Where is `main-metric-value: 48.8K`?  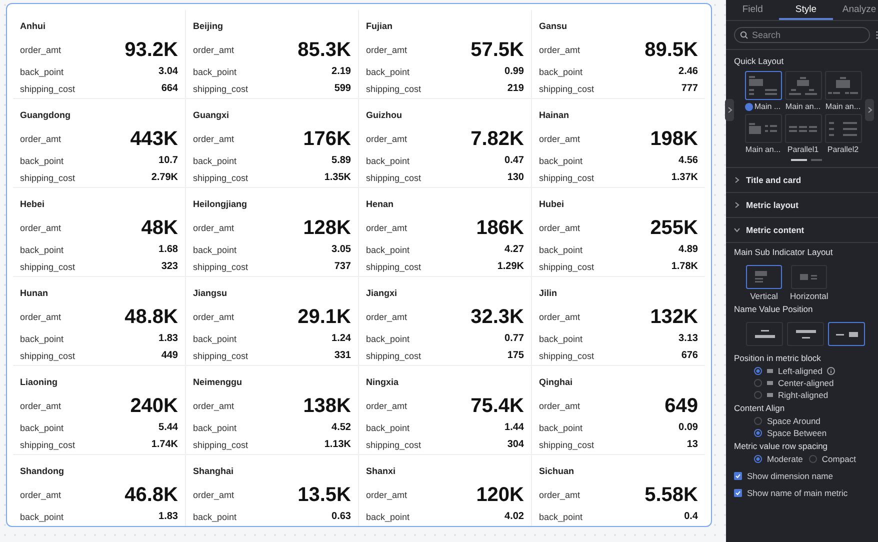 main-metric-value: 48.8K is located at coordinates (151, 317).